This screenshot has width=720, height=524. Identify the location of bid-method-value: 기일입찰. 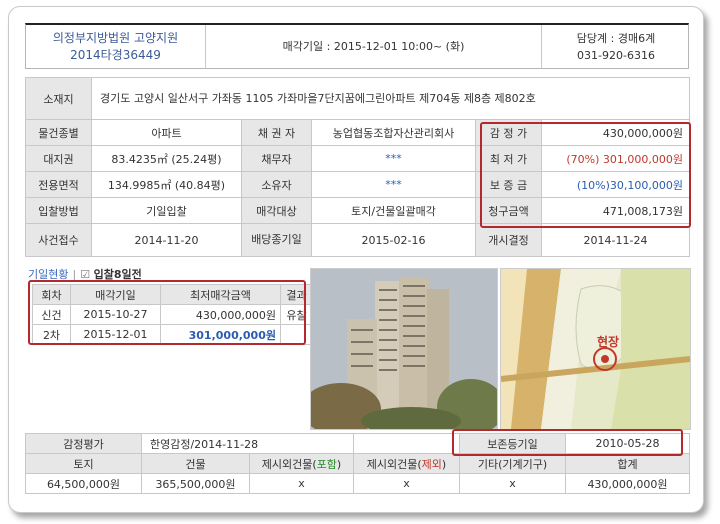
(166, 210).